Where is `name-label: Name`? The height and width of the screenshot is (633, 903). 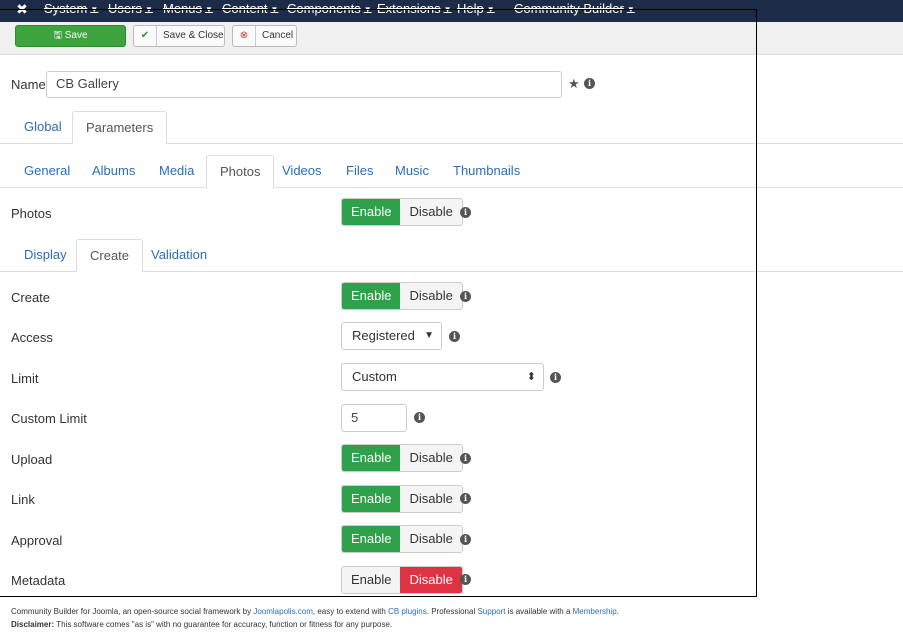 name-label: Name is located at coordinates (28, 84).